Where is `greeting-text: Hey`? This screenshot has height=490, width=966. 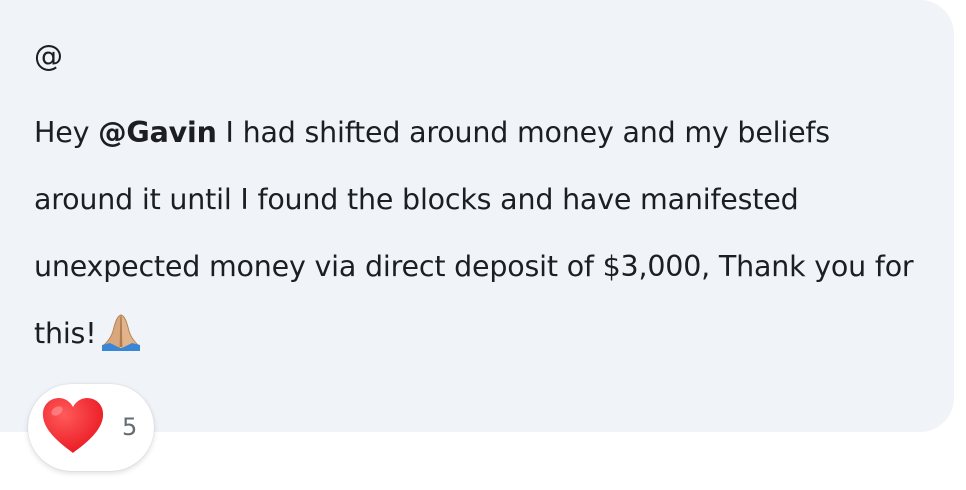
greeting-text: Hey is located at coordinates (66, 132).